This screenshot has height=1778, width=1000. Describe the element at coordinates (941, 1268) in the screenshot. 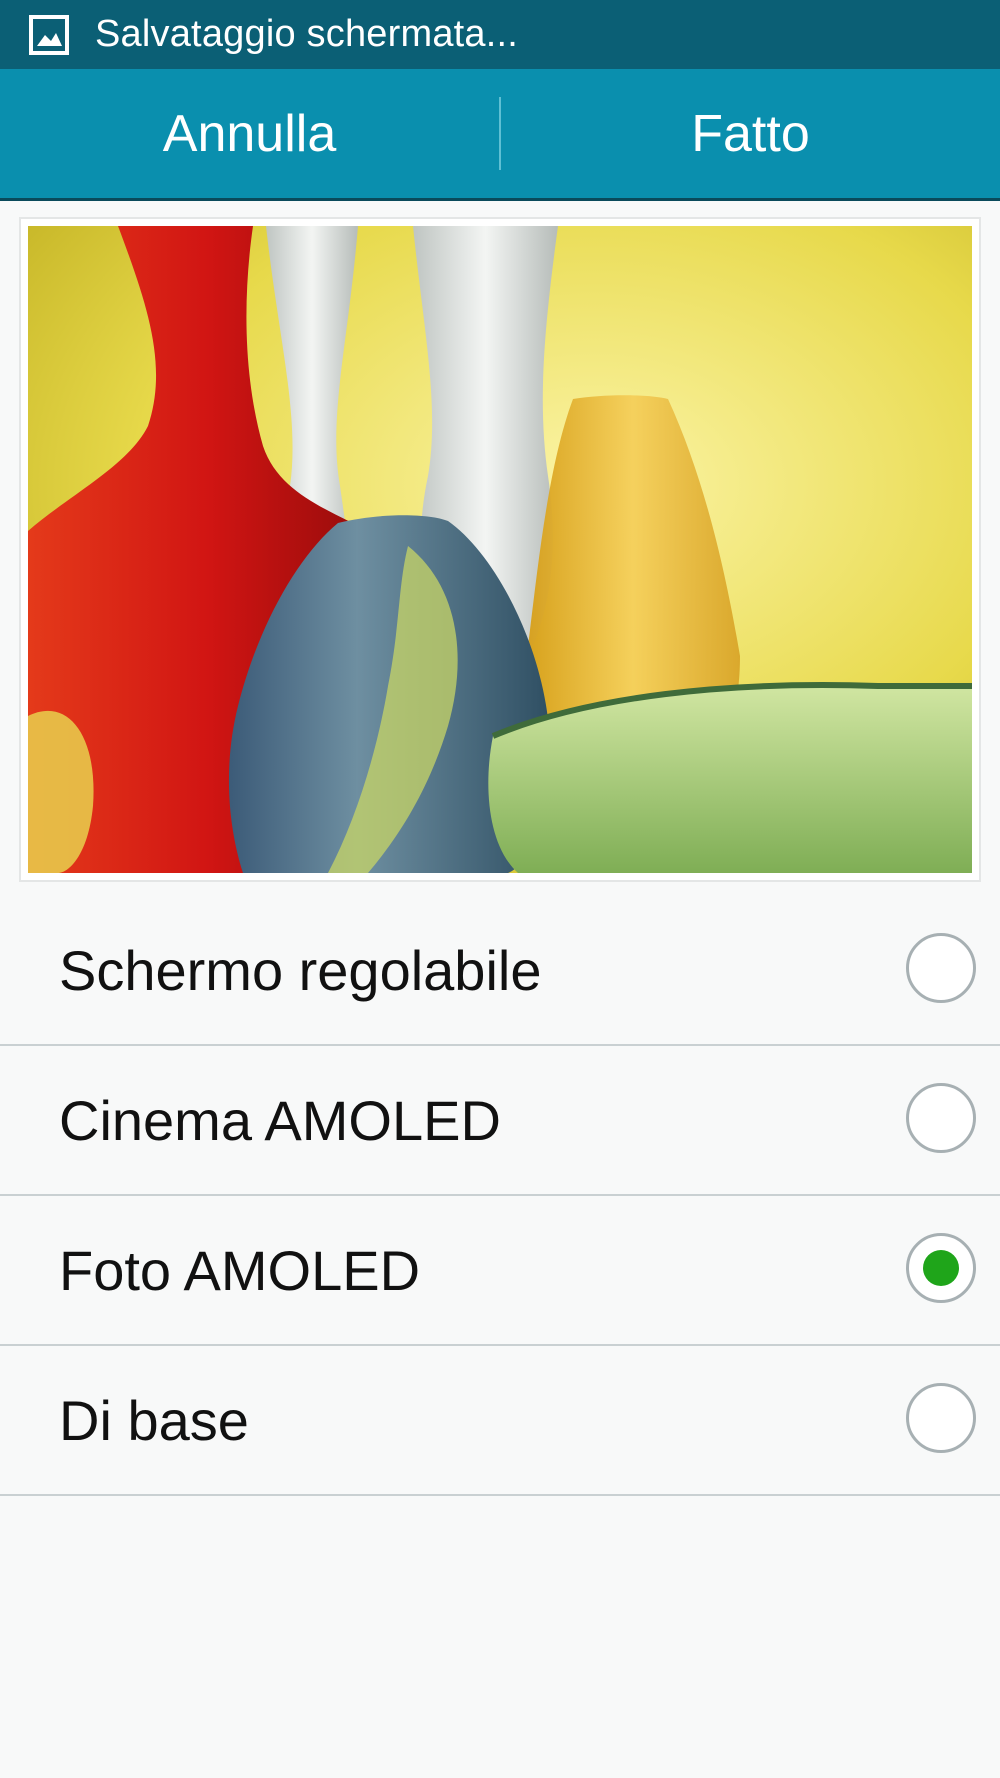

I see `radio-button-selected` at that location.